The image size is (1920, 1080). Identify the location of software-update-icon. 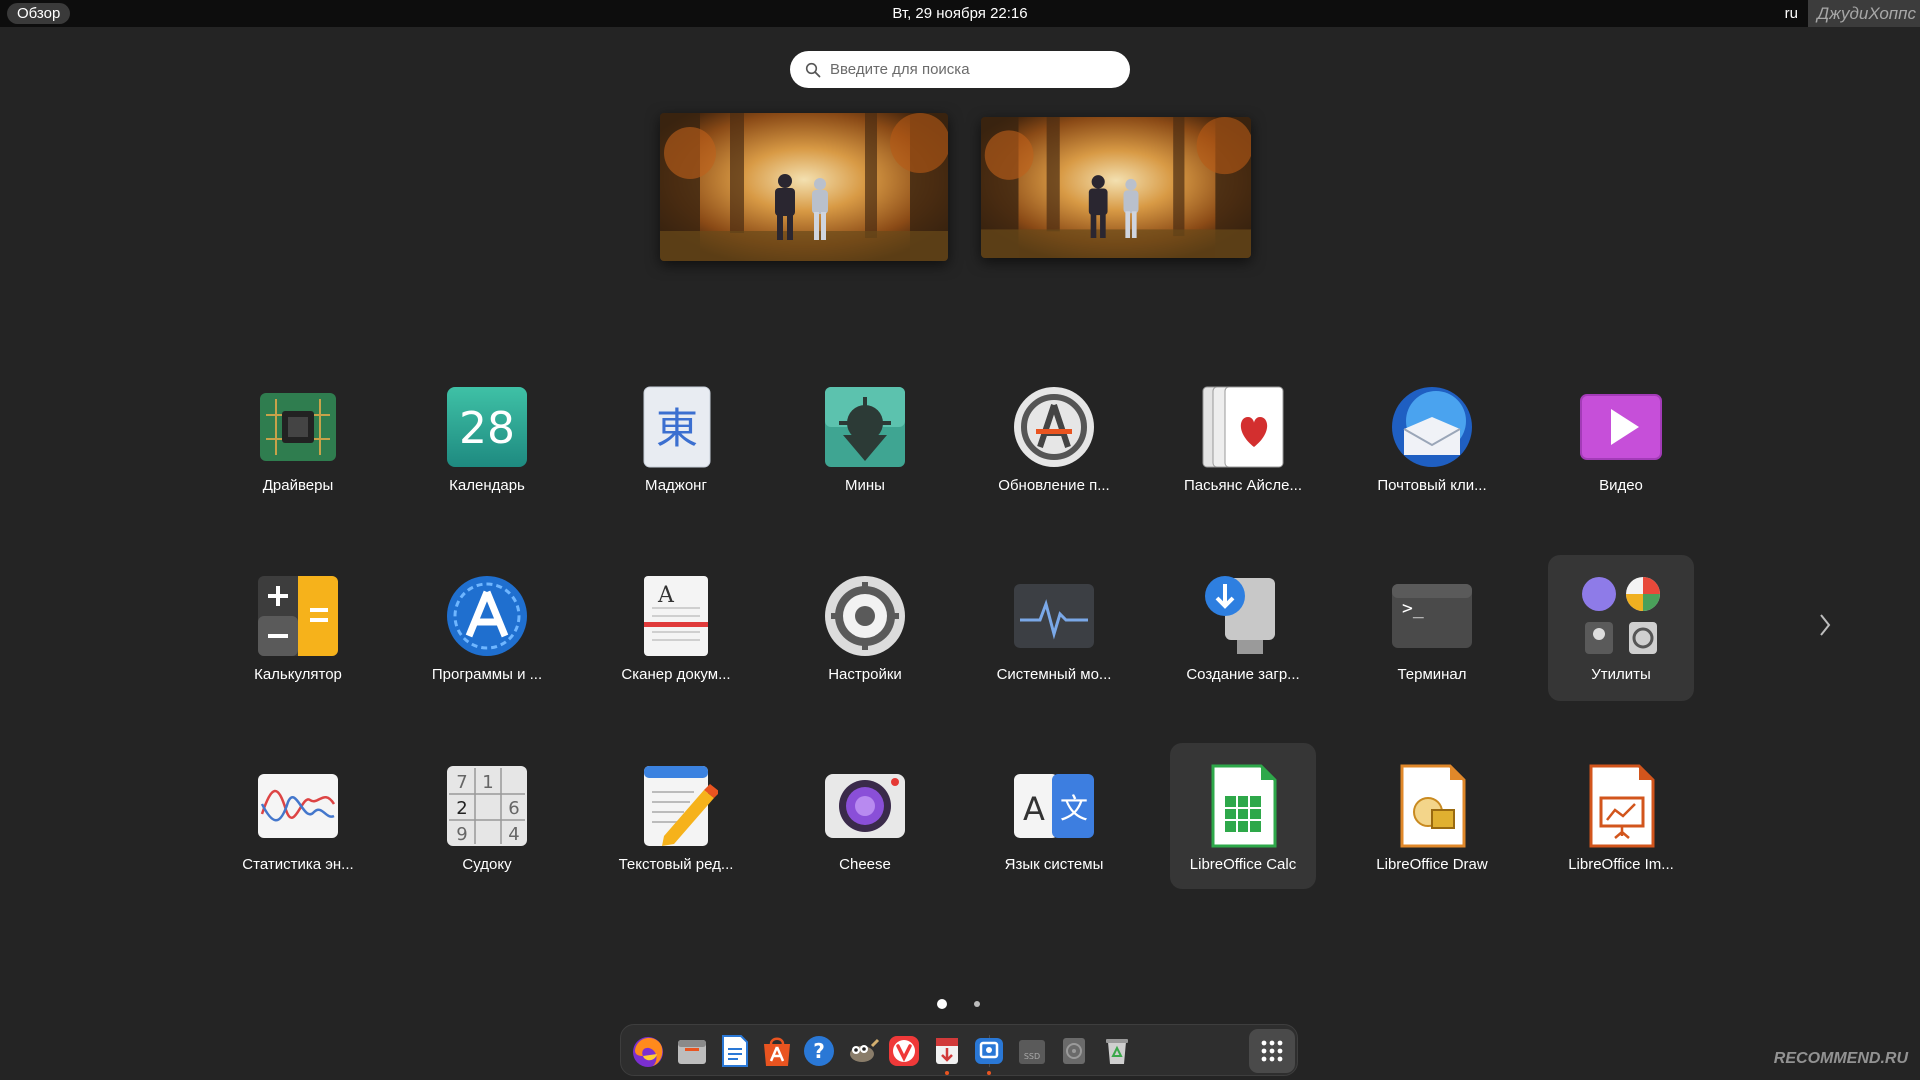
(1054, 427).